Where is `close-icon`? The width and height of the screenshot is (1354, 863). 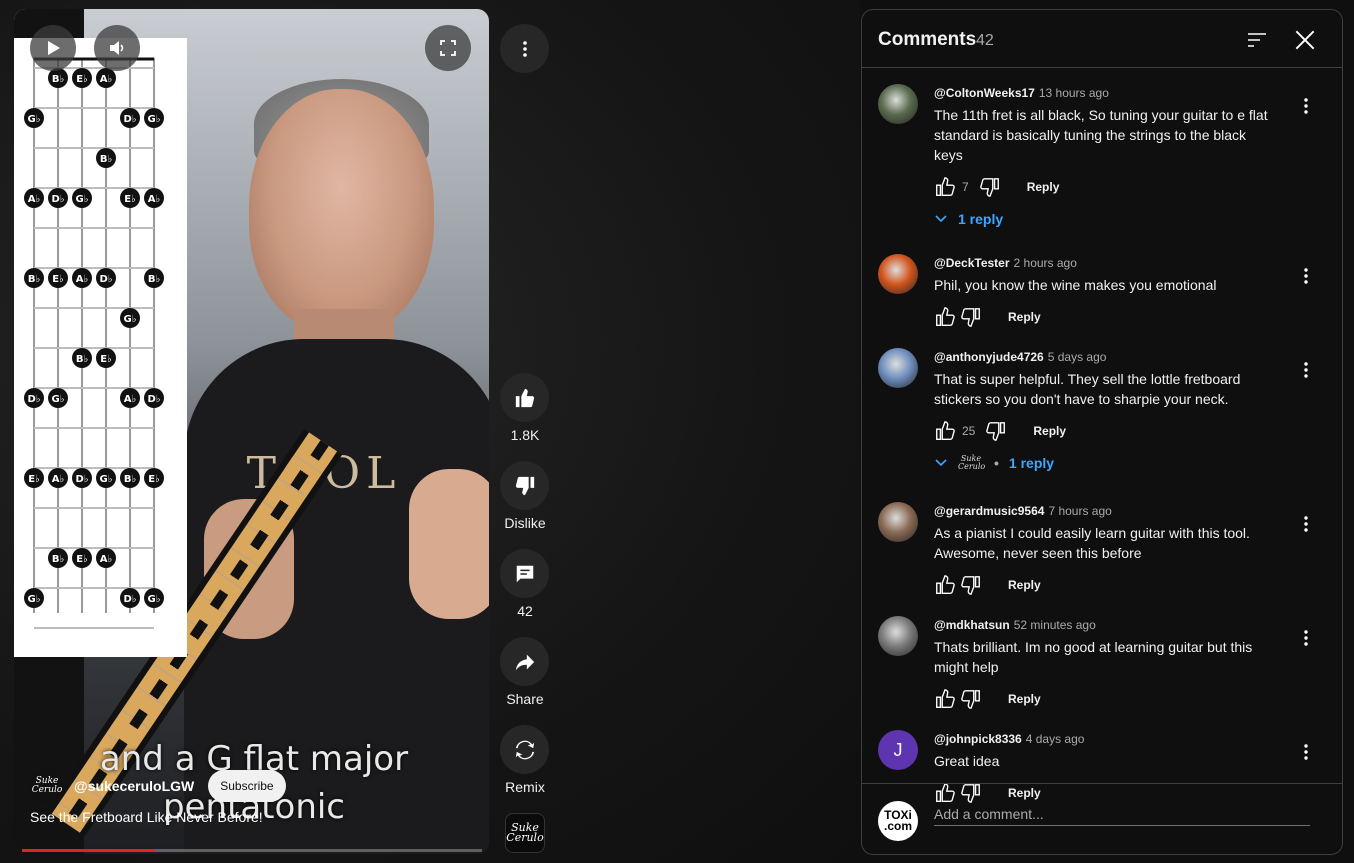
close-icon is located at coordinates (1305, 40).